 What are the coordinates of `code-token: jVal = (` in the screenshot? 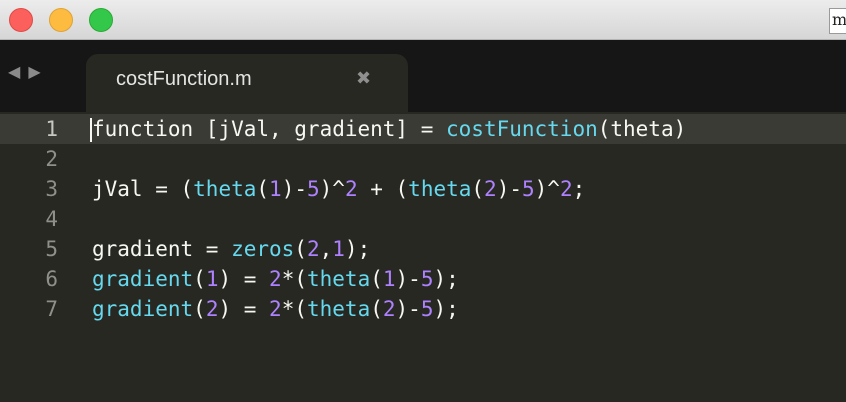 It's located at (143, 189).